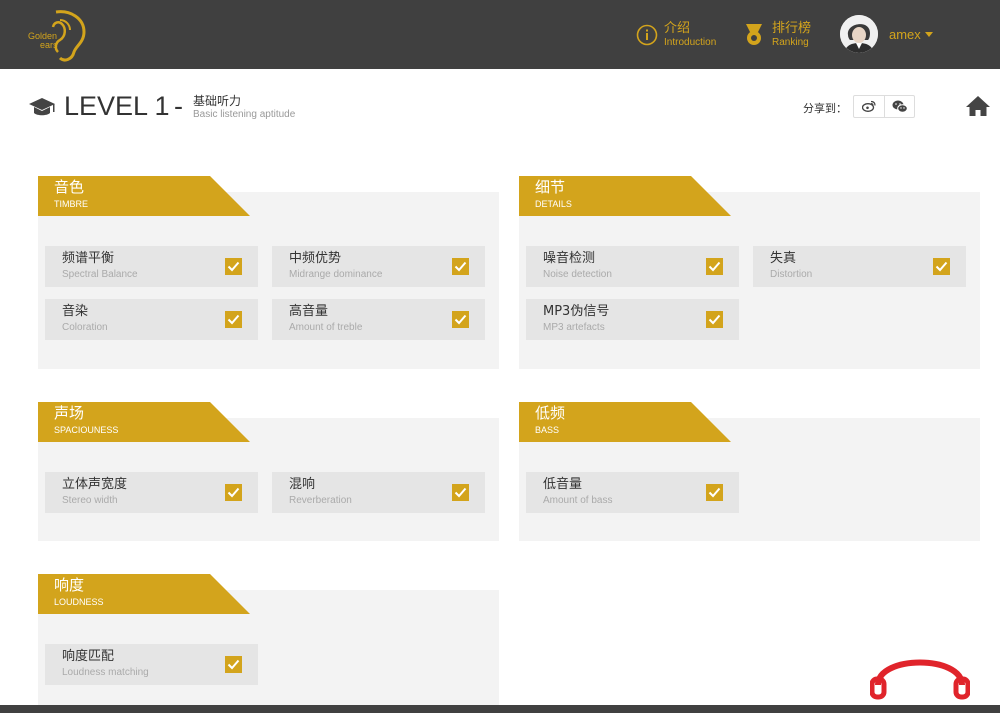 The width and height of the screenshot is (1000, 713). I want to click on section-title-en: TIMBRE, so click(71, 204).